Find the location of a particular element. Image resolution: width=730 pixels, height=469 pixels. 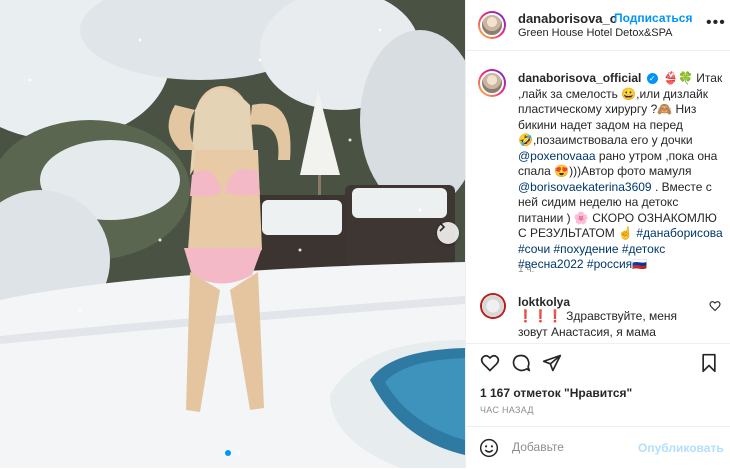

author-avatar is located at coordinates (492, 25).